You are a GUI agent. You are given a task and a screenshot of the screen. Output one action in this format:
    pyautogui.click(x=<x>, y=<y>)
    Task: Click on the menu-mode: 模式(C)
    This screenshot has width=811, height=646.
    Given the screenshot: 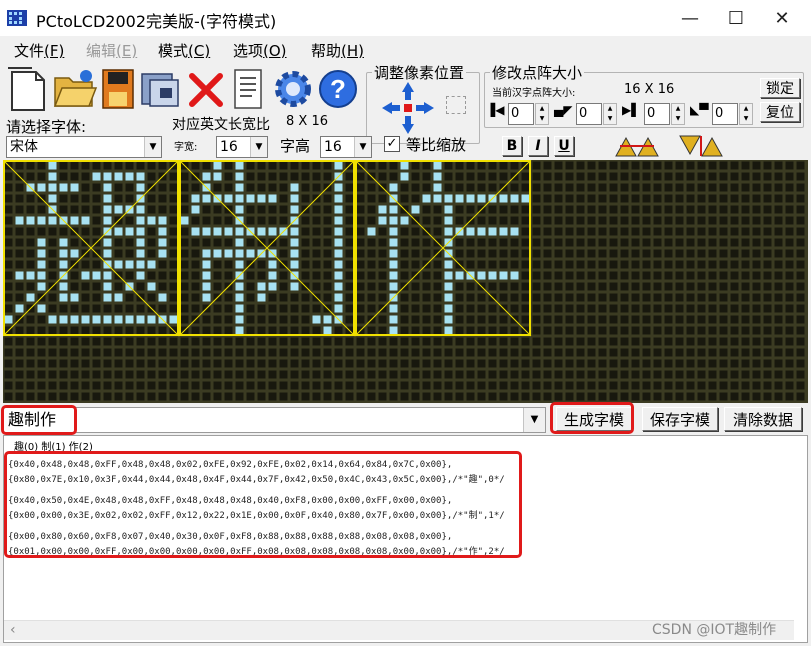 What is the action you would take?
    pyautogui.click(x=184, y=50)
    